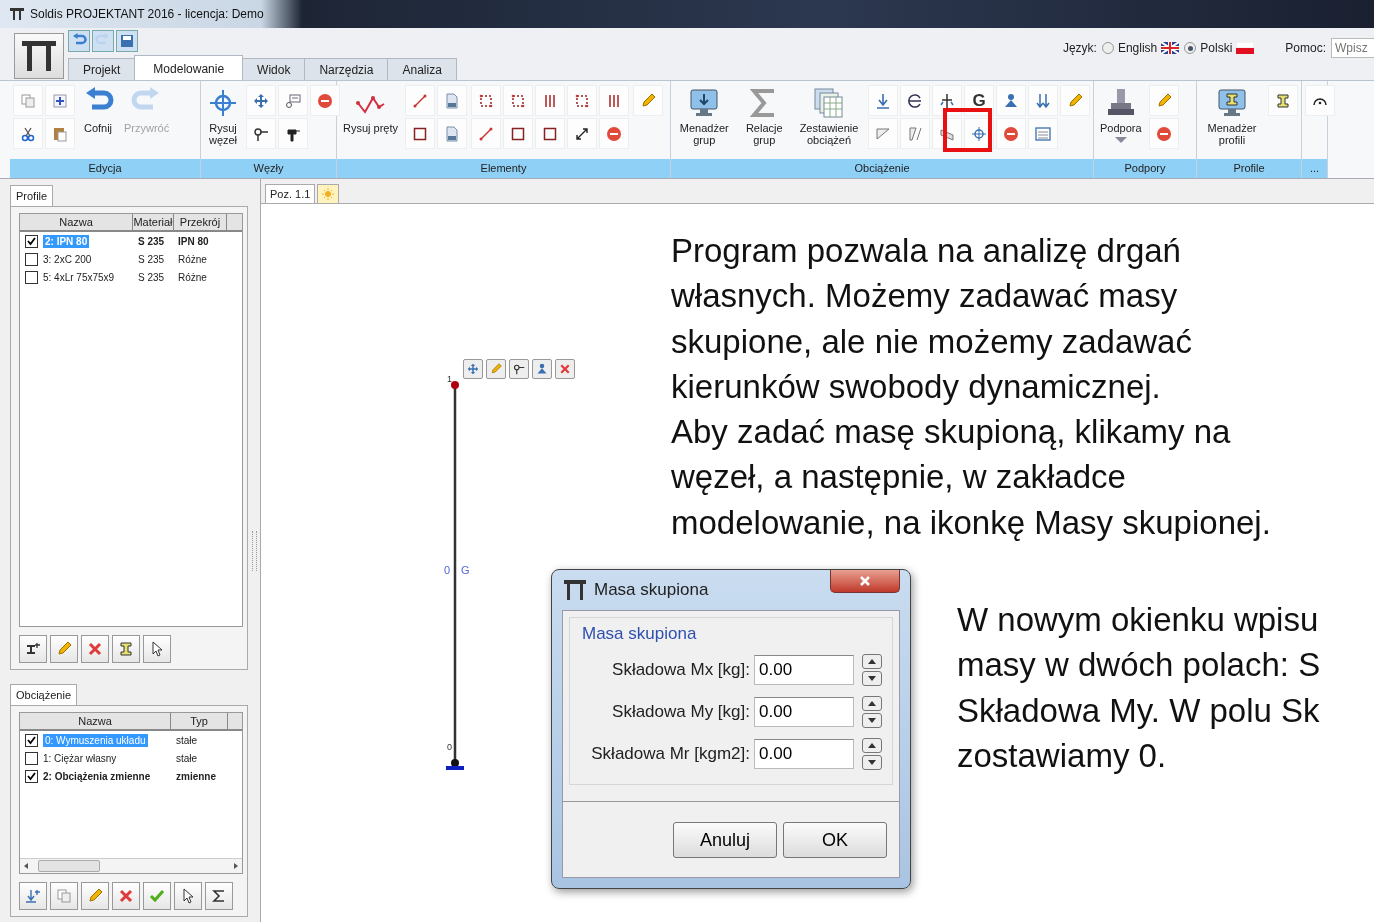  What do you see at coordinates (187, 740) in the screenshot?
I see `table-cell-text: stałe` at bounding box center [187, 740].